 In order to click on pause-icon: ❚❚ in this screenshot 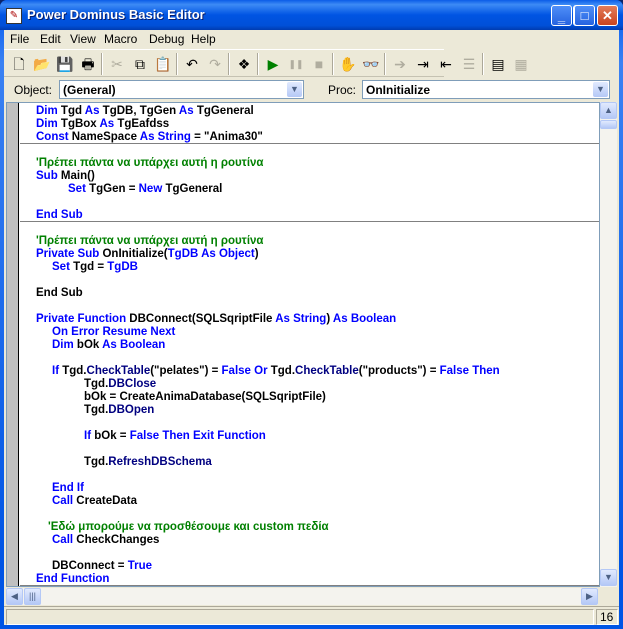, I will do `click(296, 64)`.